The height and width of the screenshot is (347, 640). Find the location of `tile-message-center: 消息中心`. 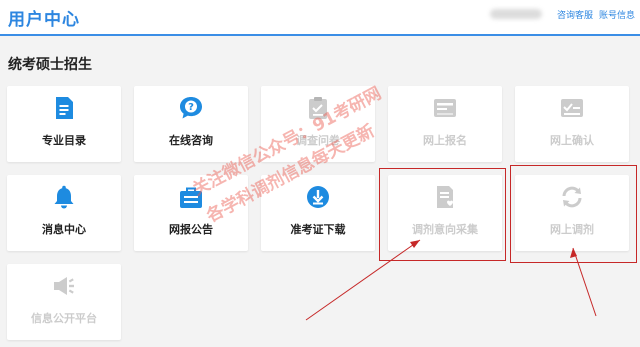

tile-message-center: 消息中心 is located at coordinates (64, 213).